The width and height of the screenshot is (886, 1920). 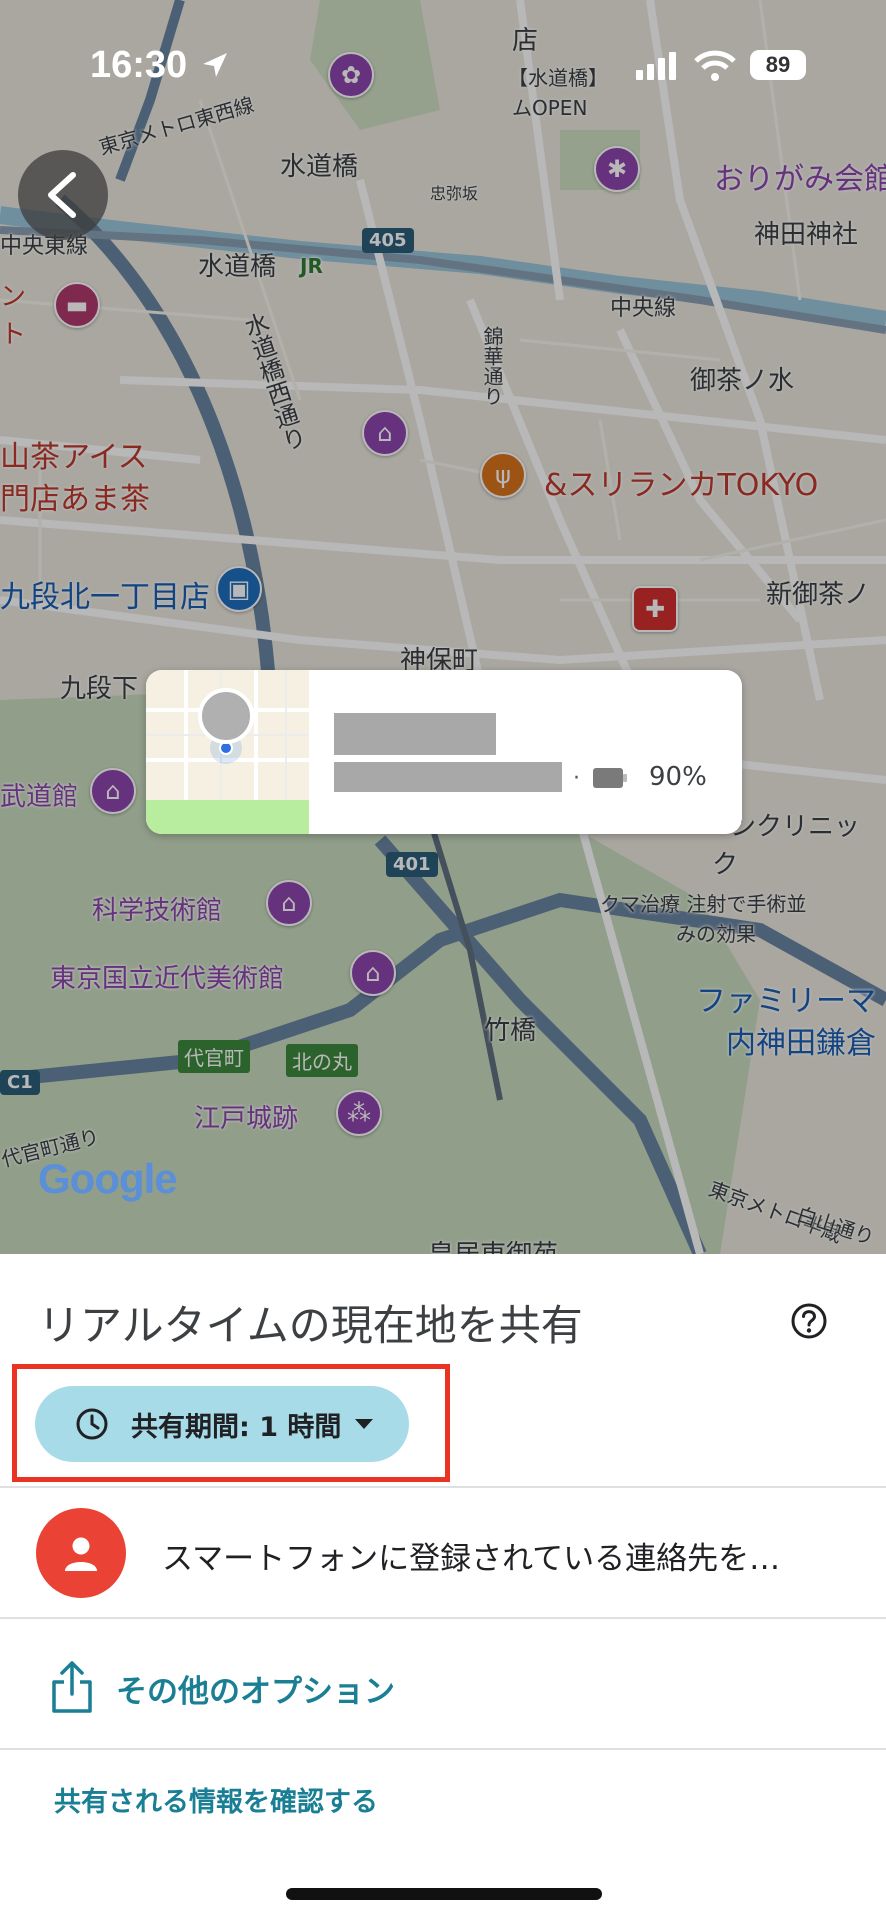 I want to click on sharing-duration-chip: 共有期間: 1 時間, so click(x=222, y=1424).